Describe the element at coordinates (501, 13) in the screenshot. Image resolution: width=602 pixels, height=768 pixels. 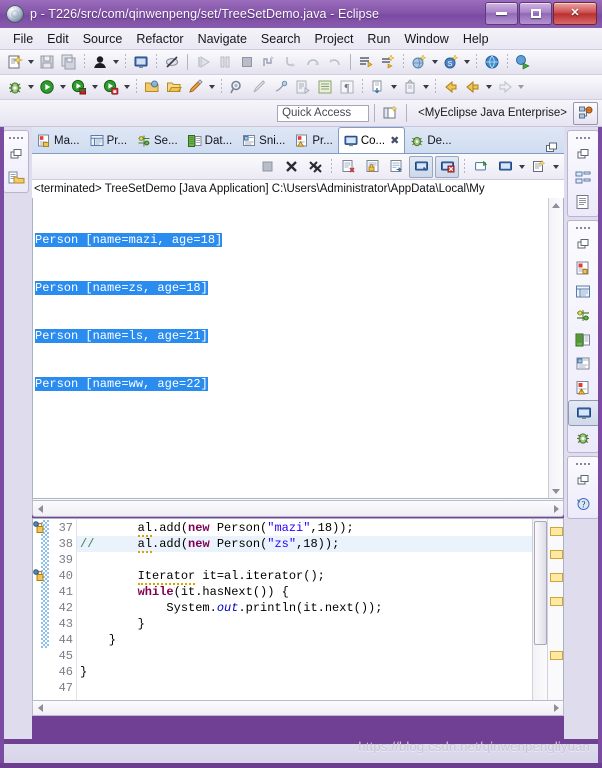
I see `minimize-button` at that location.